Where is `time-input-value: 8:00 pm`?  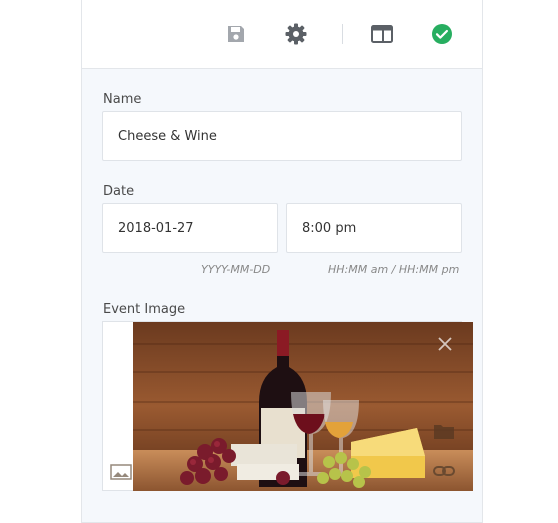 time-input-value: 8:00 pm is located at coordinates (329, 228).